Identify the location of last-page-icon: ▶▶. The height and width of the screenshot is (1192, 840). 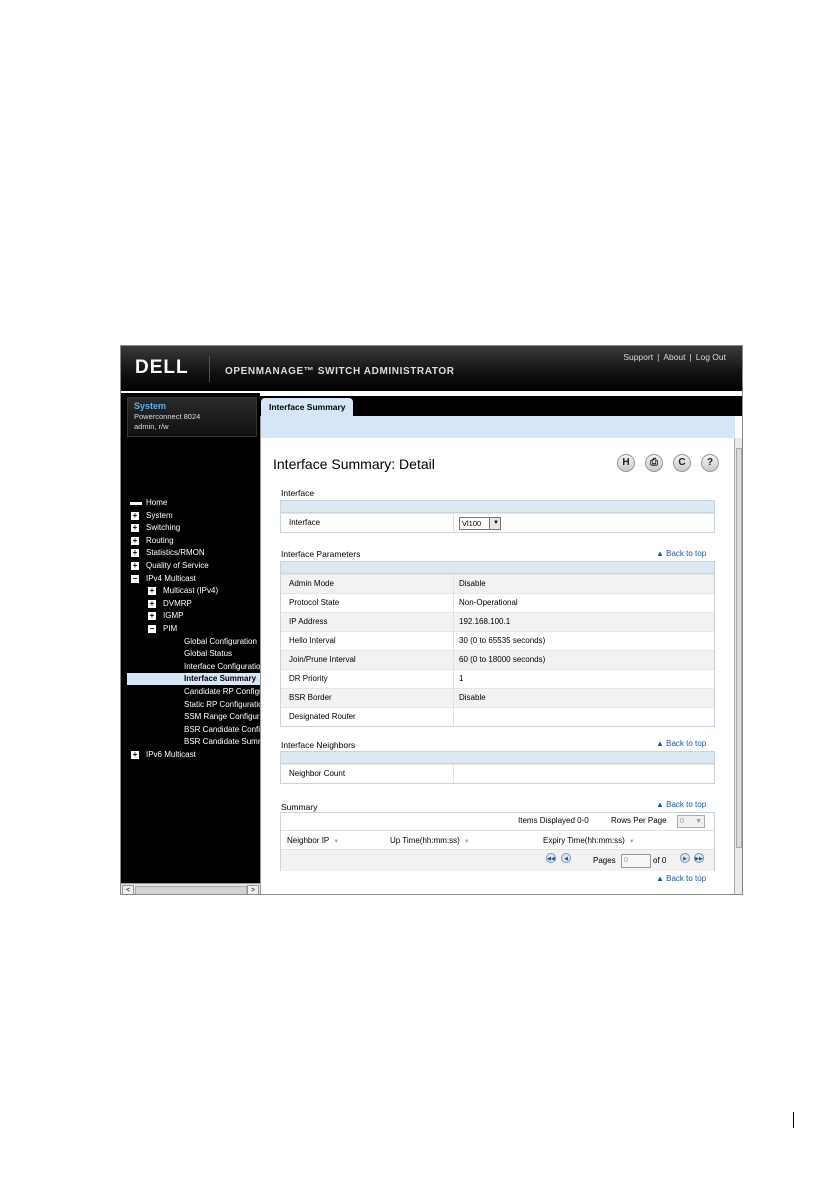
(699, 858).